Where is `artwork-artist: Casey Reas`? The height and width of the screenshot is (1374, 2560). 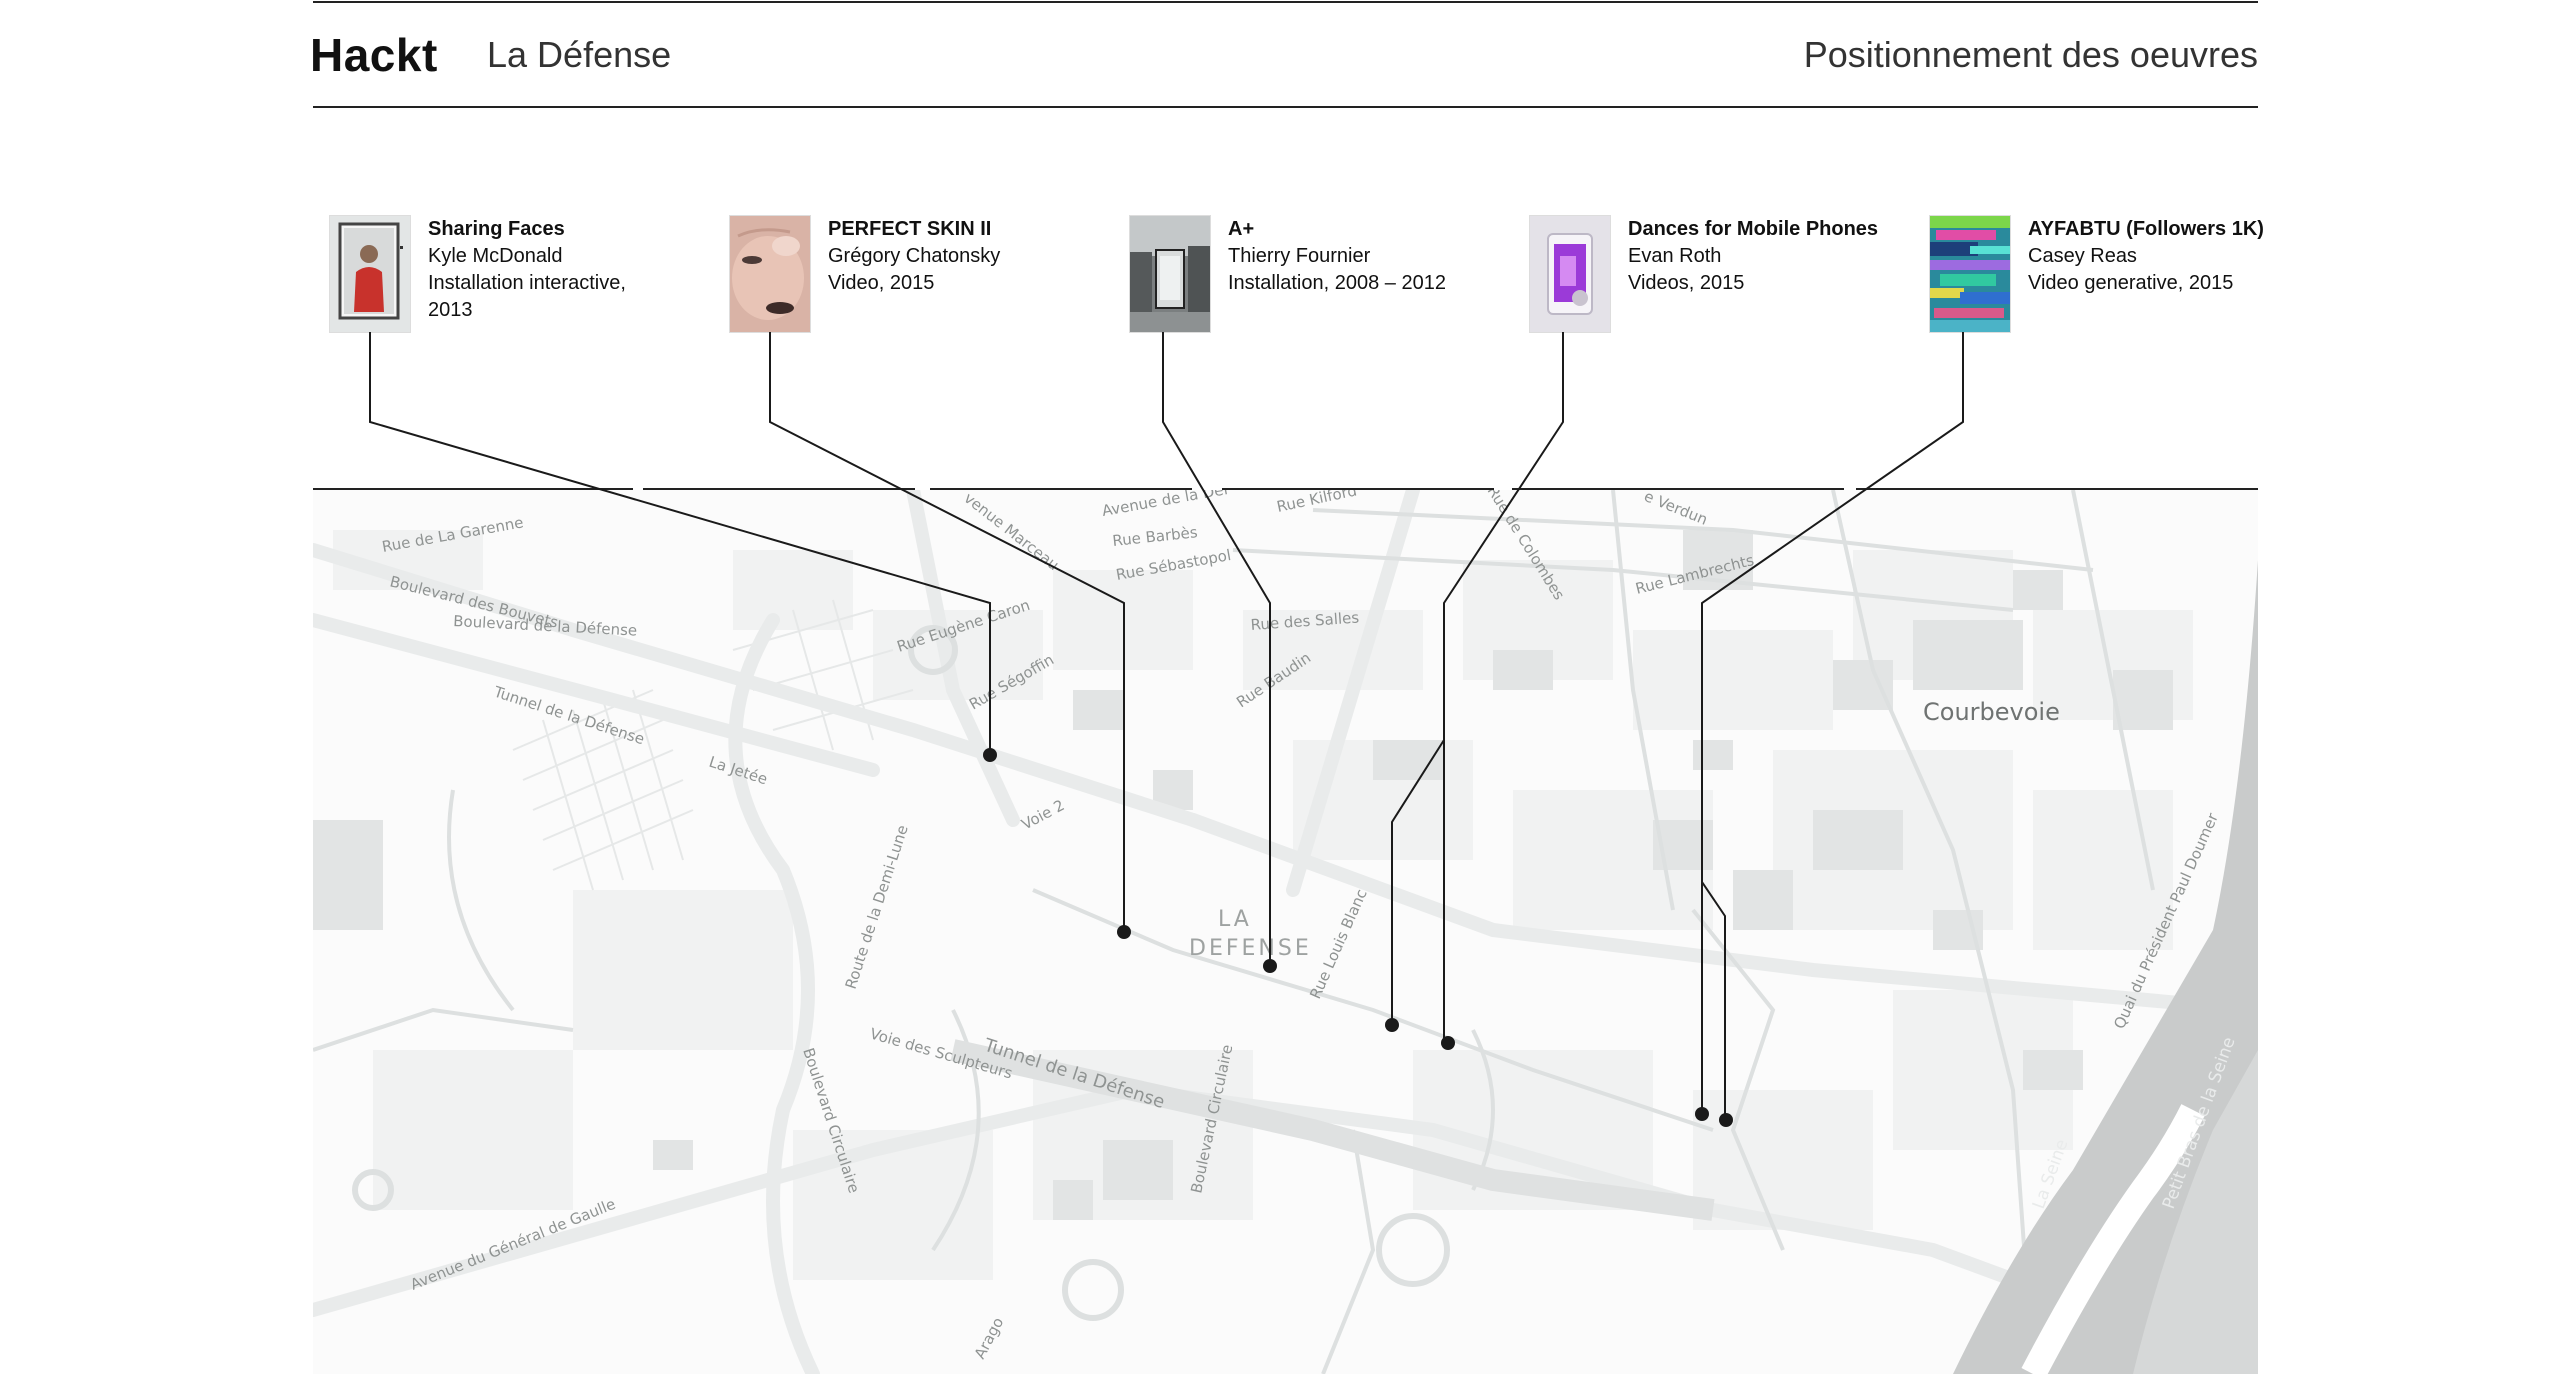 artwork-artist: Casey Reas is located at coordinates (2082, 256).